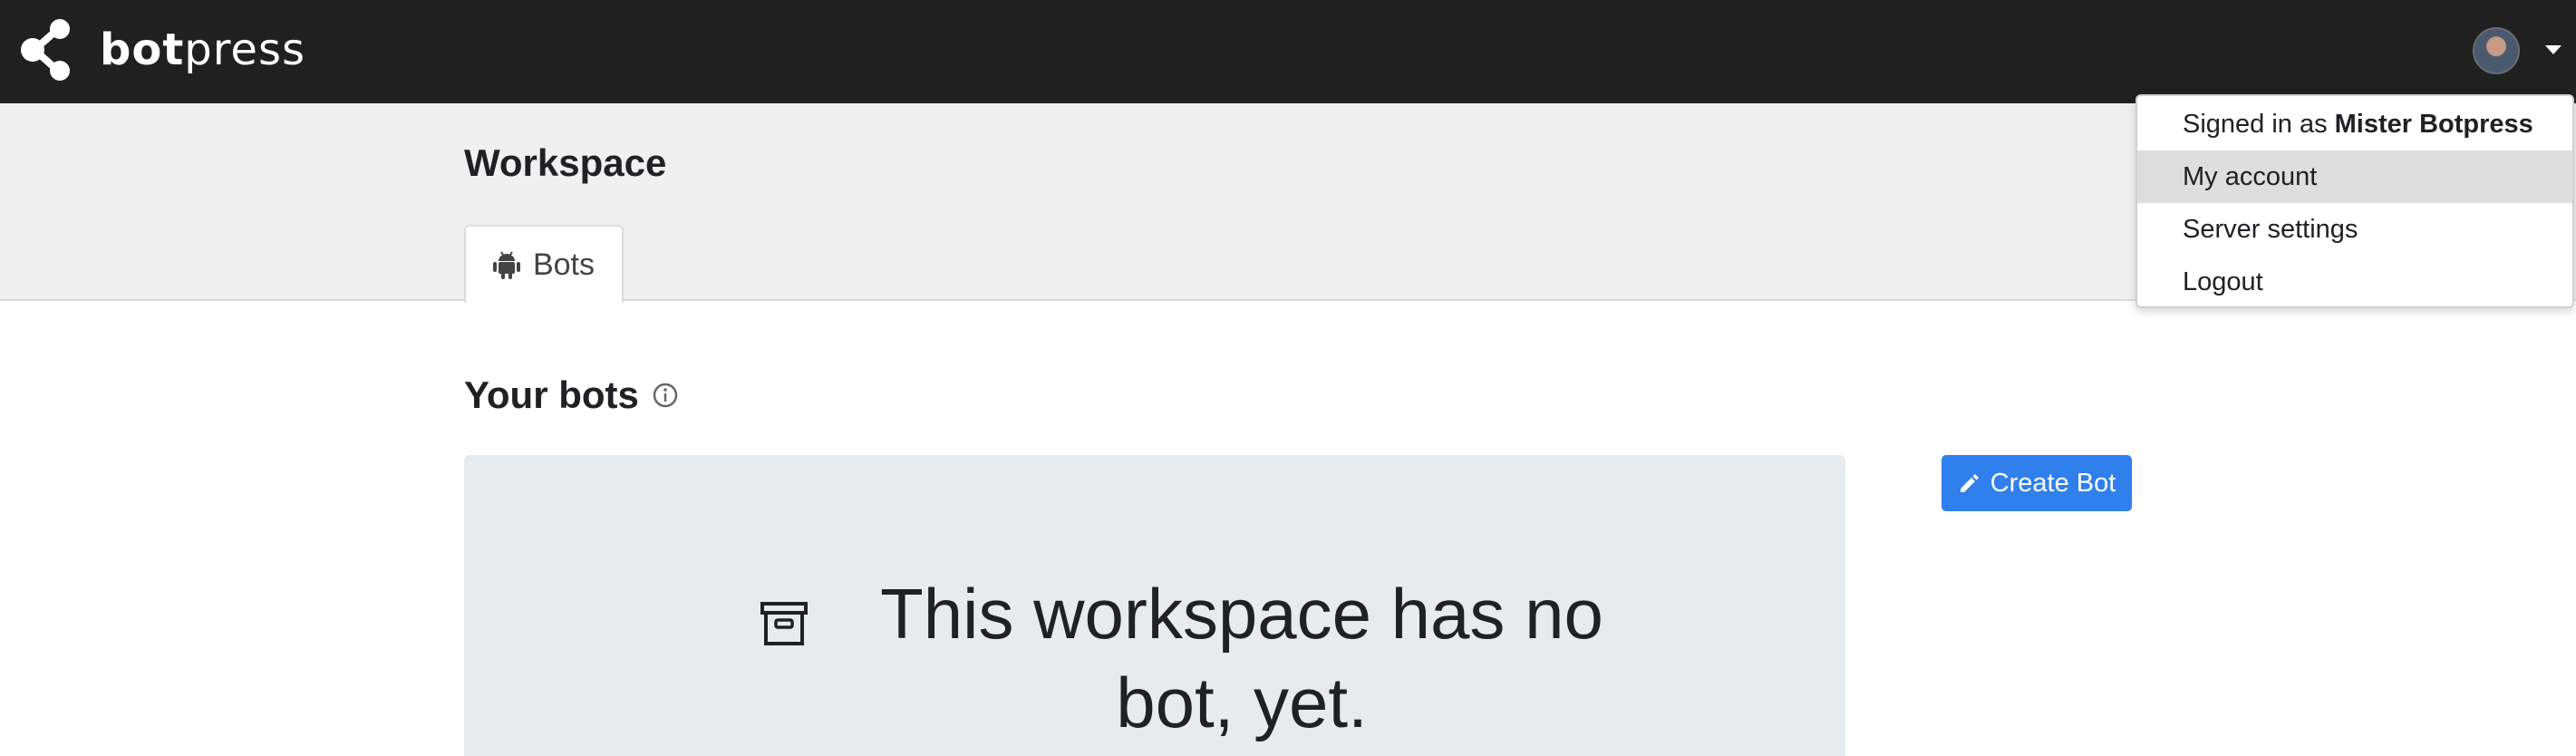 The height and width of the screenshot is (756, 2576). Describe the element at coordinates (506, 265) in the screenshot. I see `android-icon` at that location.